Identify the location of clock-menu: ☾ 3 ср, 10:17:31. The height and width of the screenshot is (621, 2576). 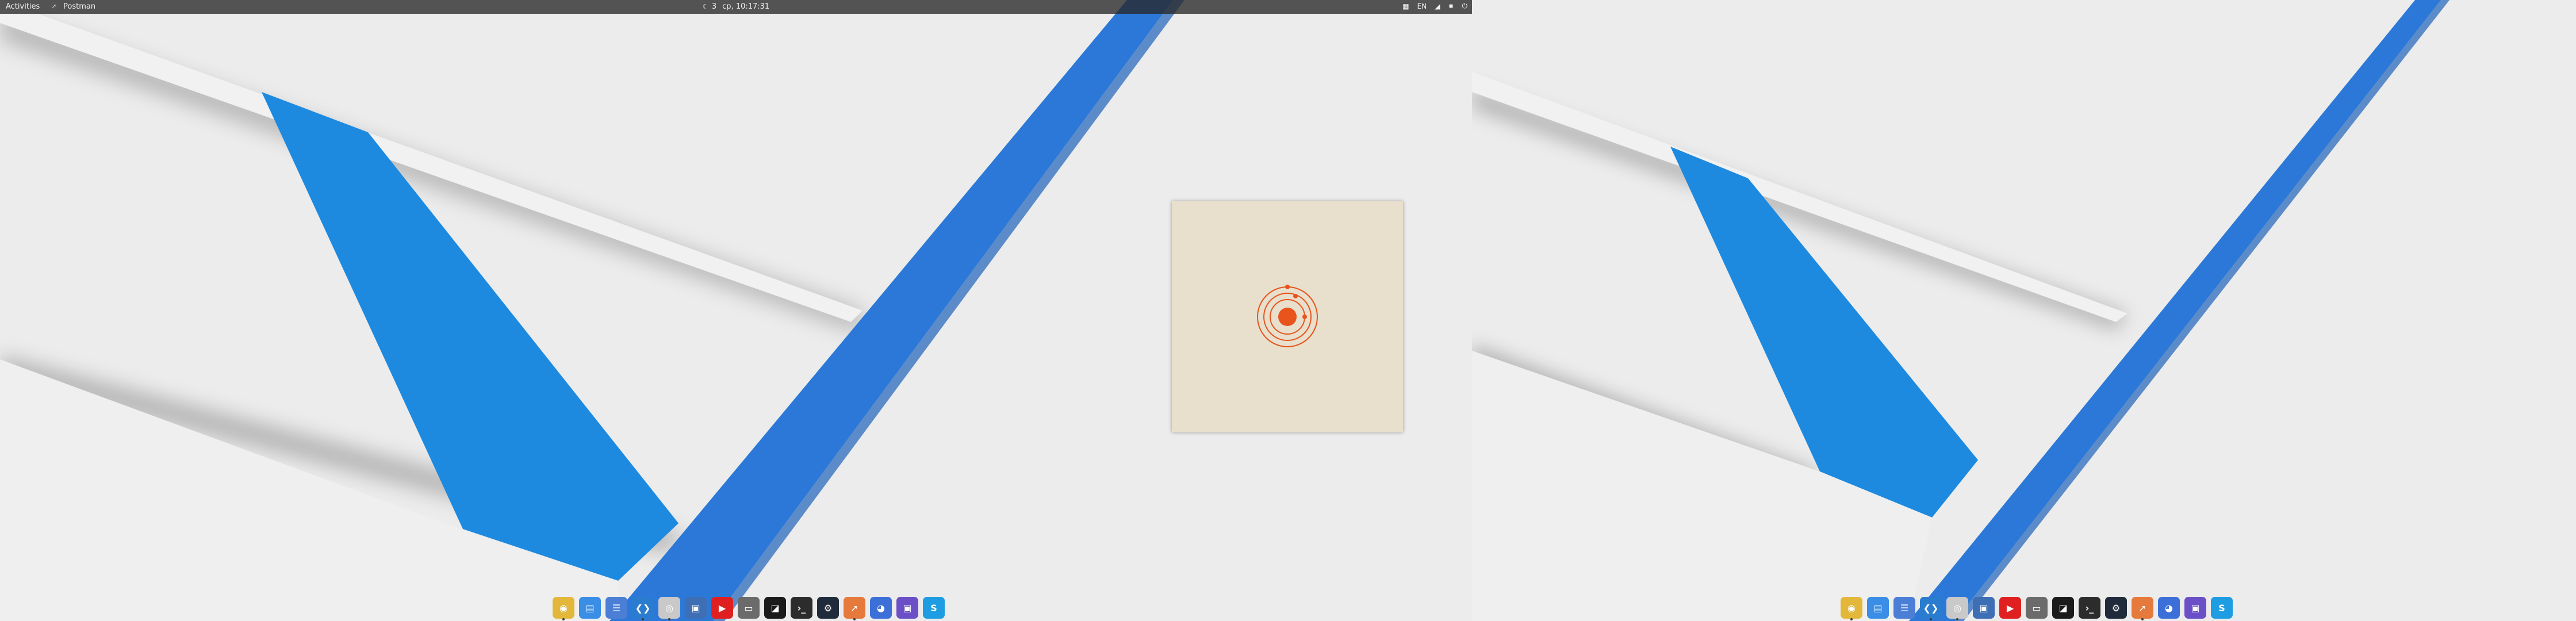
(736, 6).